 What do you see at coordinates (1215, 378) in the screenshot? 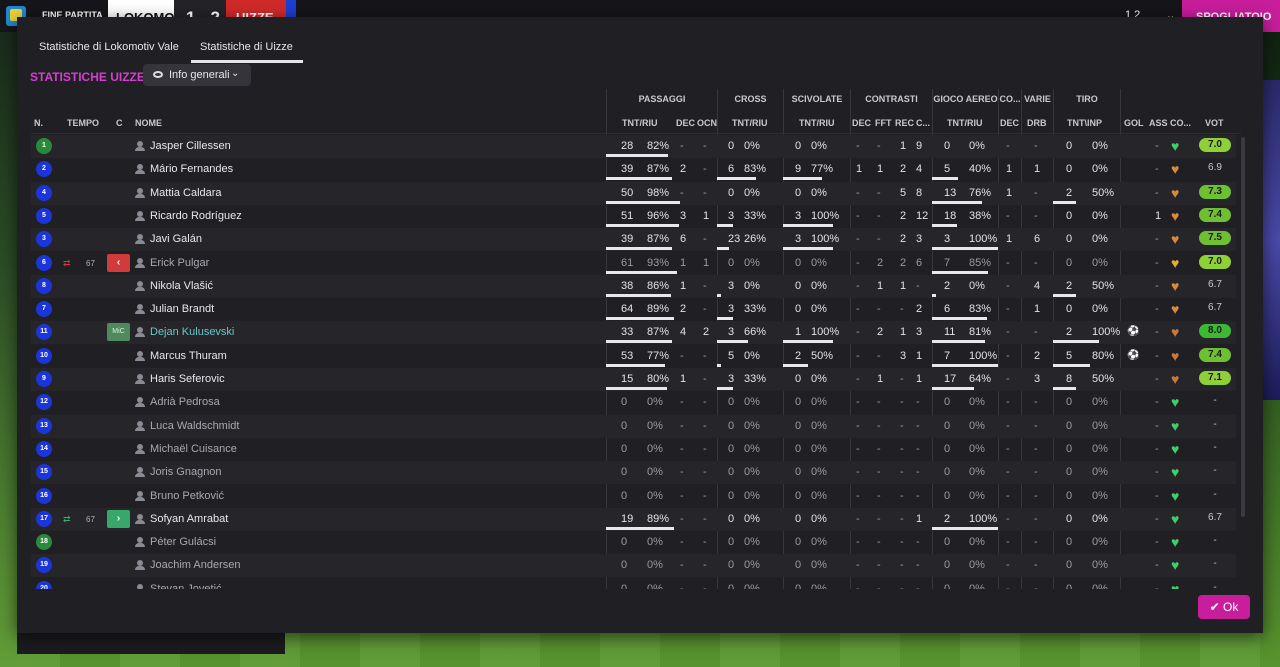
I see `player-rating: 7.1` at bounding box center [1215, 378].